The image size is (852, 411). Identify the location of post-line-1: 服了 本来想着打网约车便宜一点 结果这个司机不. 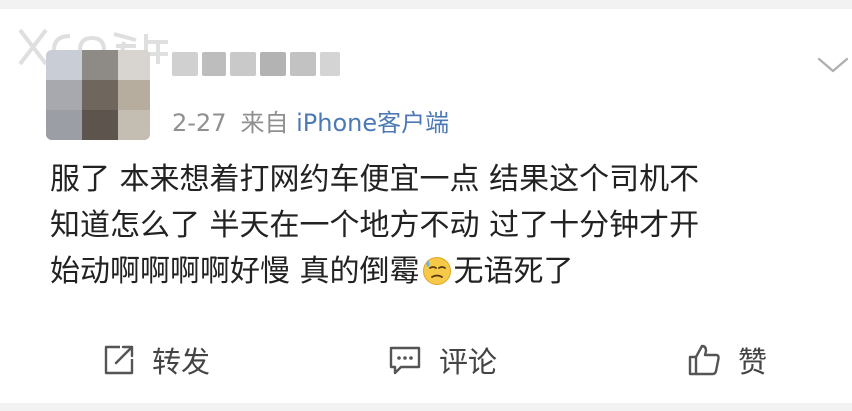
(375, 179).